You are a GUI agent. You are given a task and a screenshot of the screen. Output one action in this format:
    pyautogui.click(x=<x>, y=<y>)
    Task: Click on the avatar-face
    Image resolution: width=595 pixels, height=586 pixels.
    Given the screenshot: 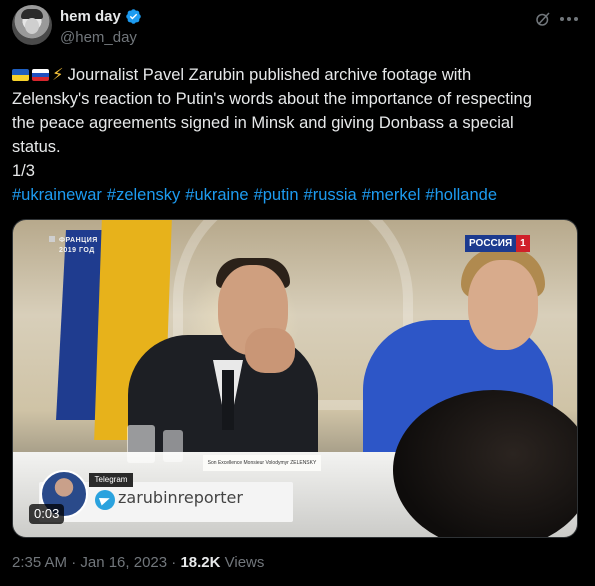 What is the action you would take?
    pyautogui.click(x=32, y=26)
    